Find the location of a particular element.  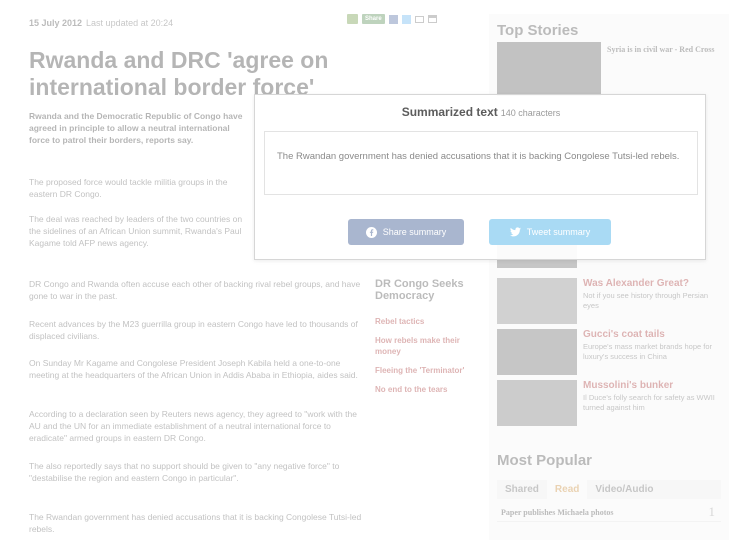

summary-header: Summarized text 140 characters is located at coordinates (481, 112).